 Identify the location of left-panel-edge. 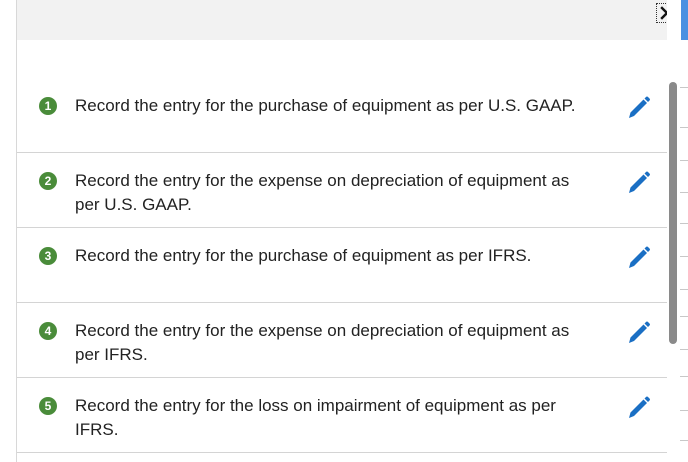
(8, 231).